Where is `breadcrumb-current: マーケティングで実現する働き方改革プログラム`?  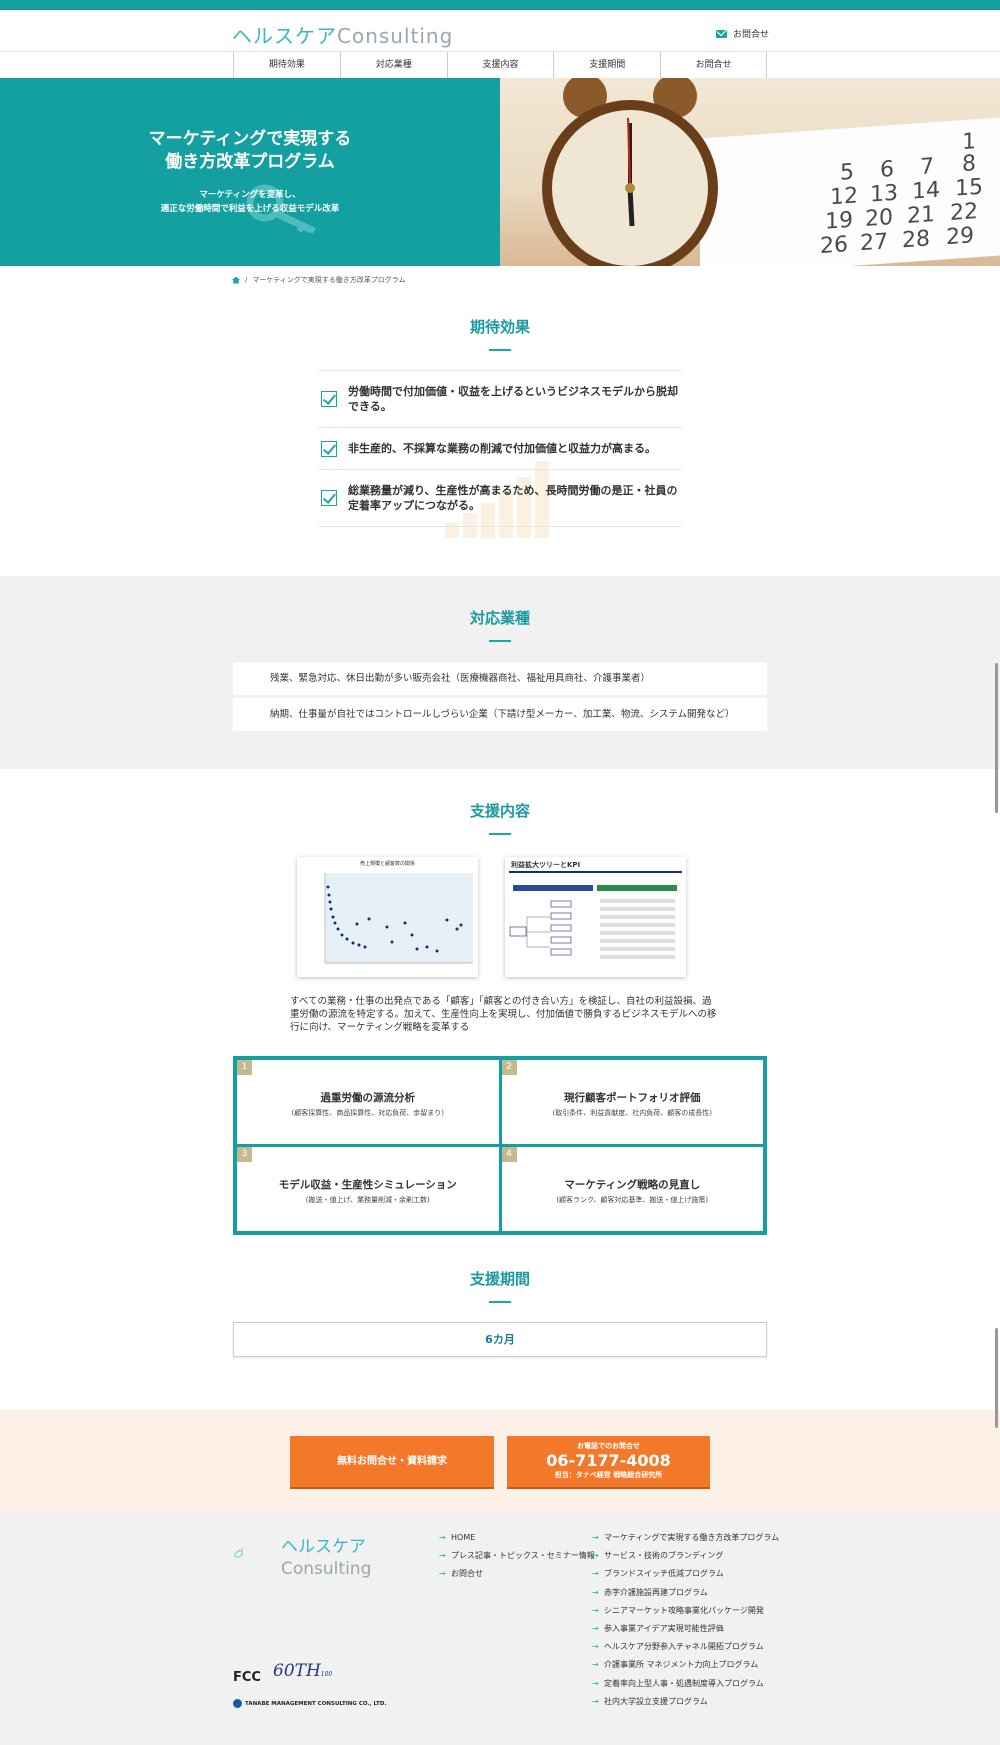
breadcrumb-current: マーケティングで実現する働き方改革プログラム is located at coordinates (329, 280).